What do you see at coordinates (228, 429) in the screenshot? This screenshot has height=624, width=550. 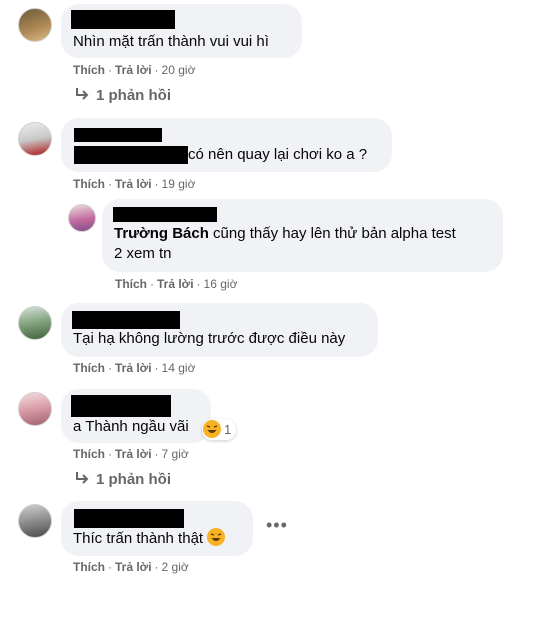 I see `reaction-count: 1` at bounding box center [228, 429].